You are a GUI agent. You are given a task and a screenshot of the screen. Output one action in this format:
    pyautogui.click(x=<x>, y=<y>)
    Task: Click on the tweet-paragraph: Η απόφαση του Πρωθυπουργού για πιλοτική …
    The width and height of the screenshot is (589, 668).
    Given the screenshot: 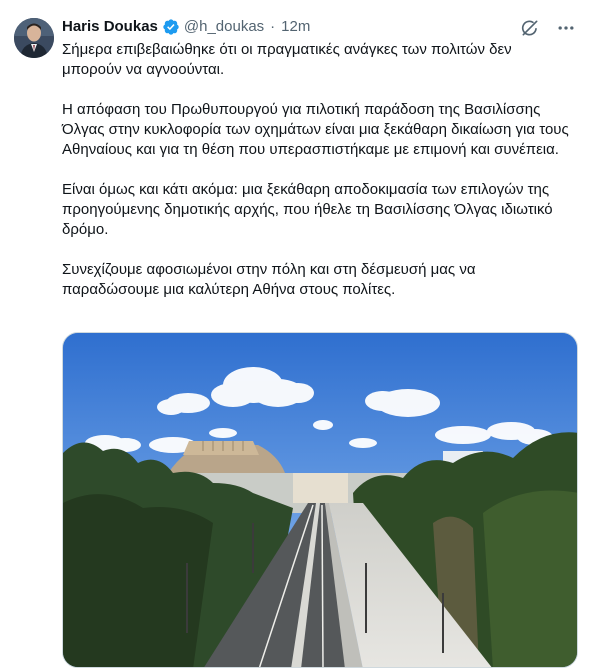 What is the action you would take?
    pyautogui.click(x=315, y=129)
    